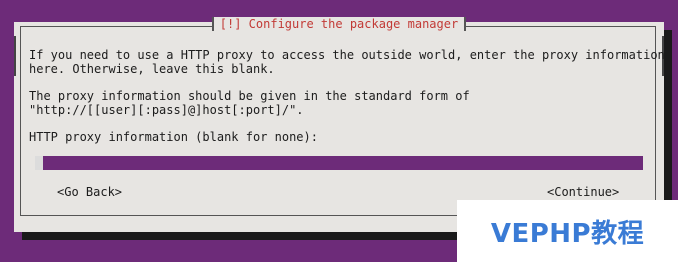 Image resolution: width=678 pixels, height=262 pixels. I want to click on watermark-logo: VEPHP教程, so click(567, 231).